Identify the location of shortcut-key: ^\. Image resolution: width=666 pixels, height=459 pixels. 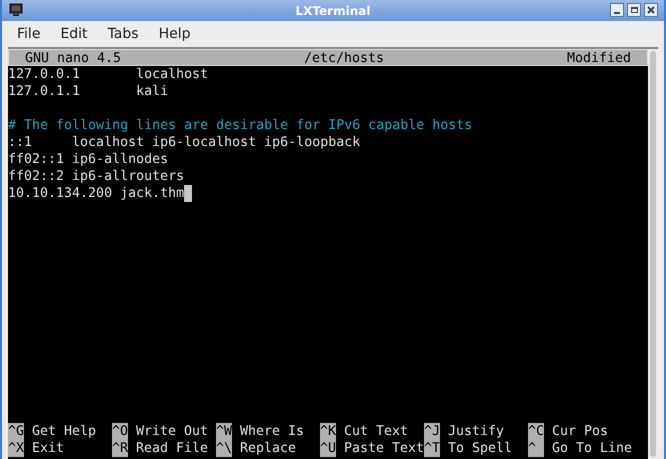
(224, 448).